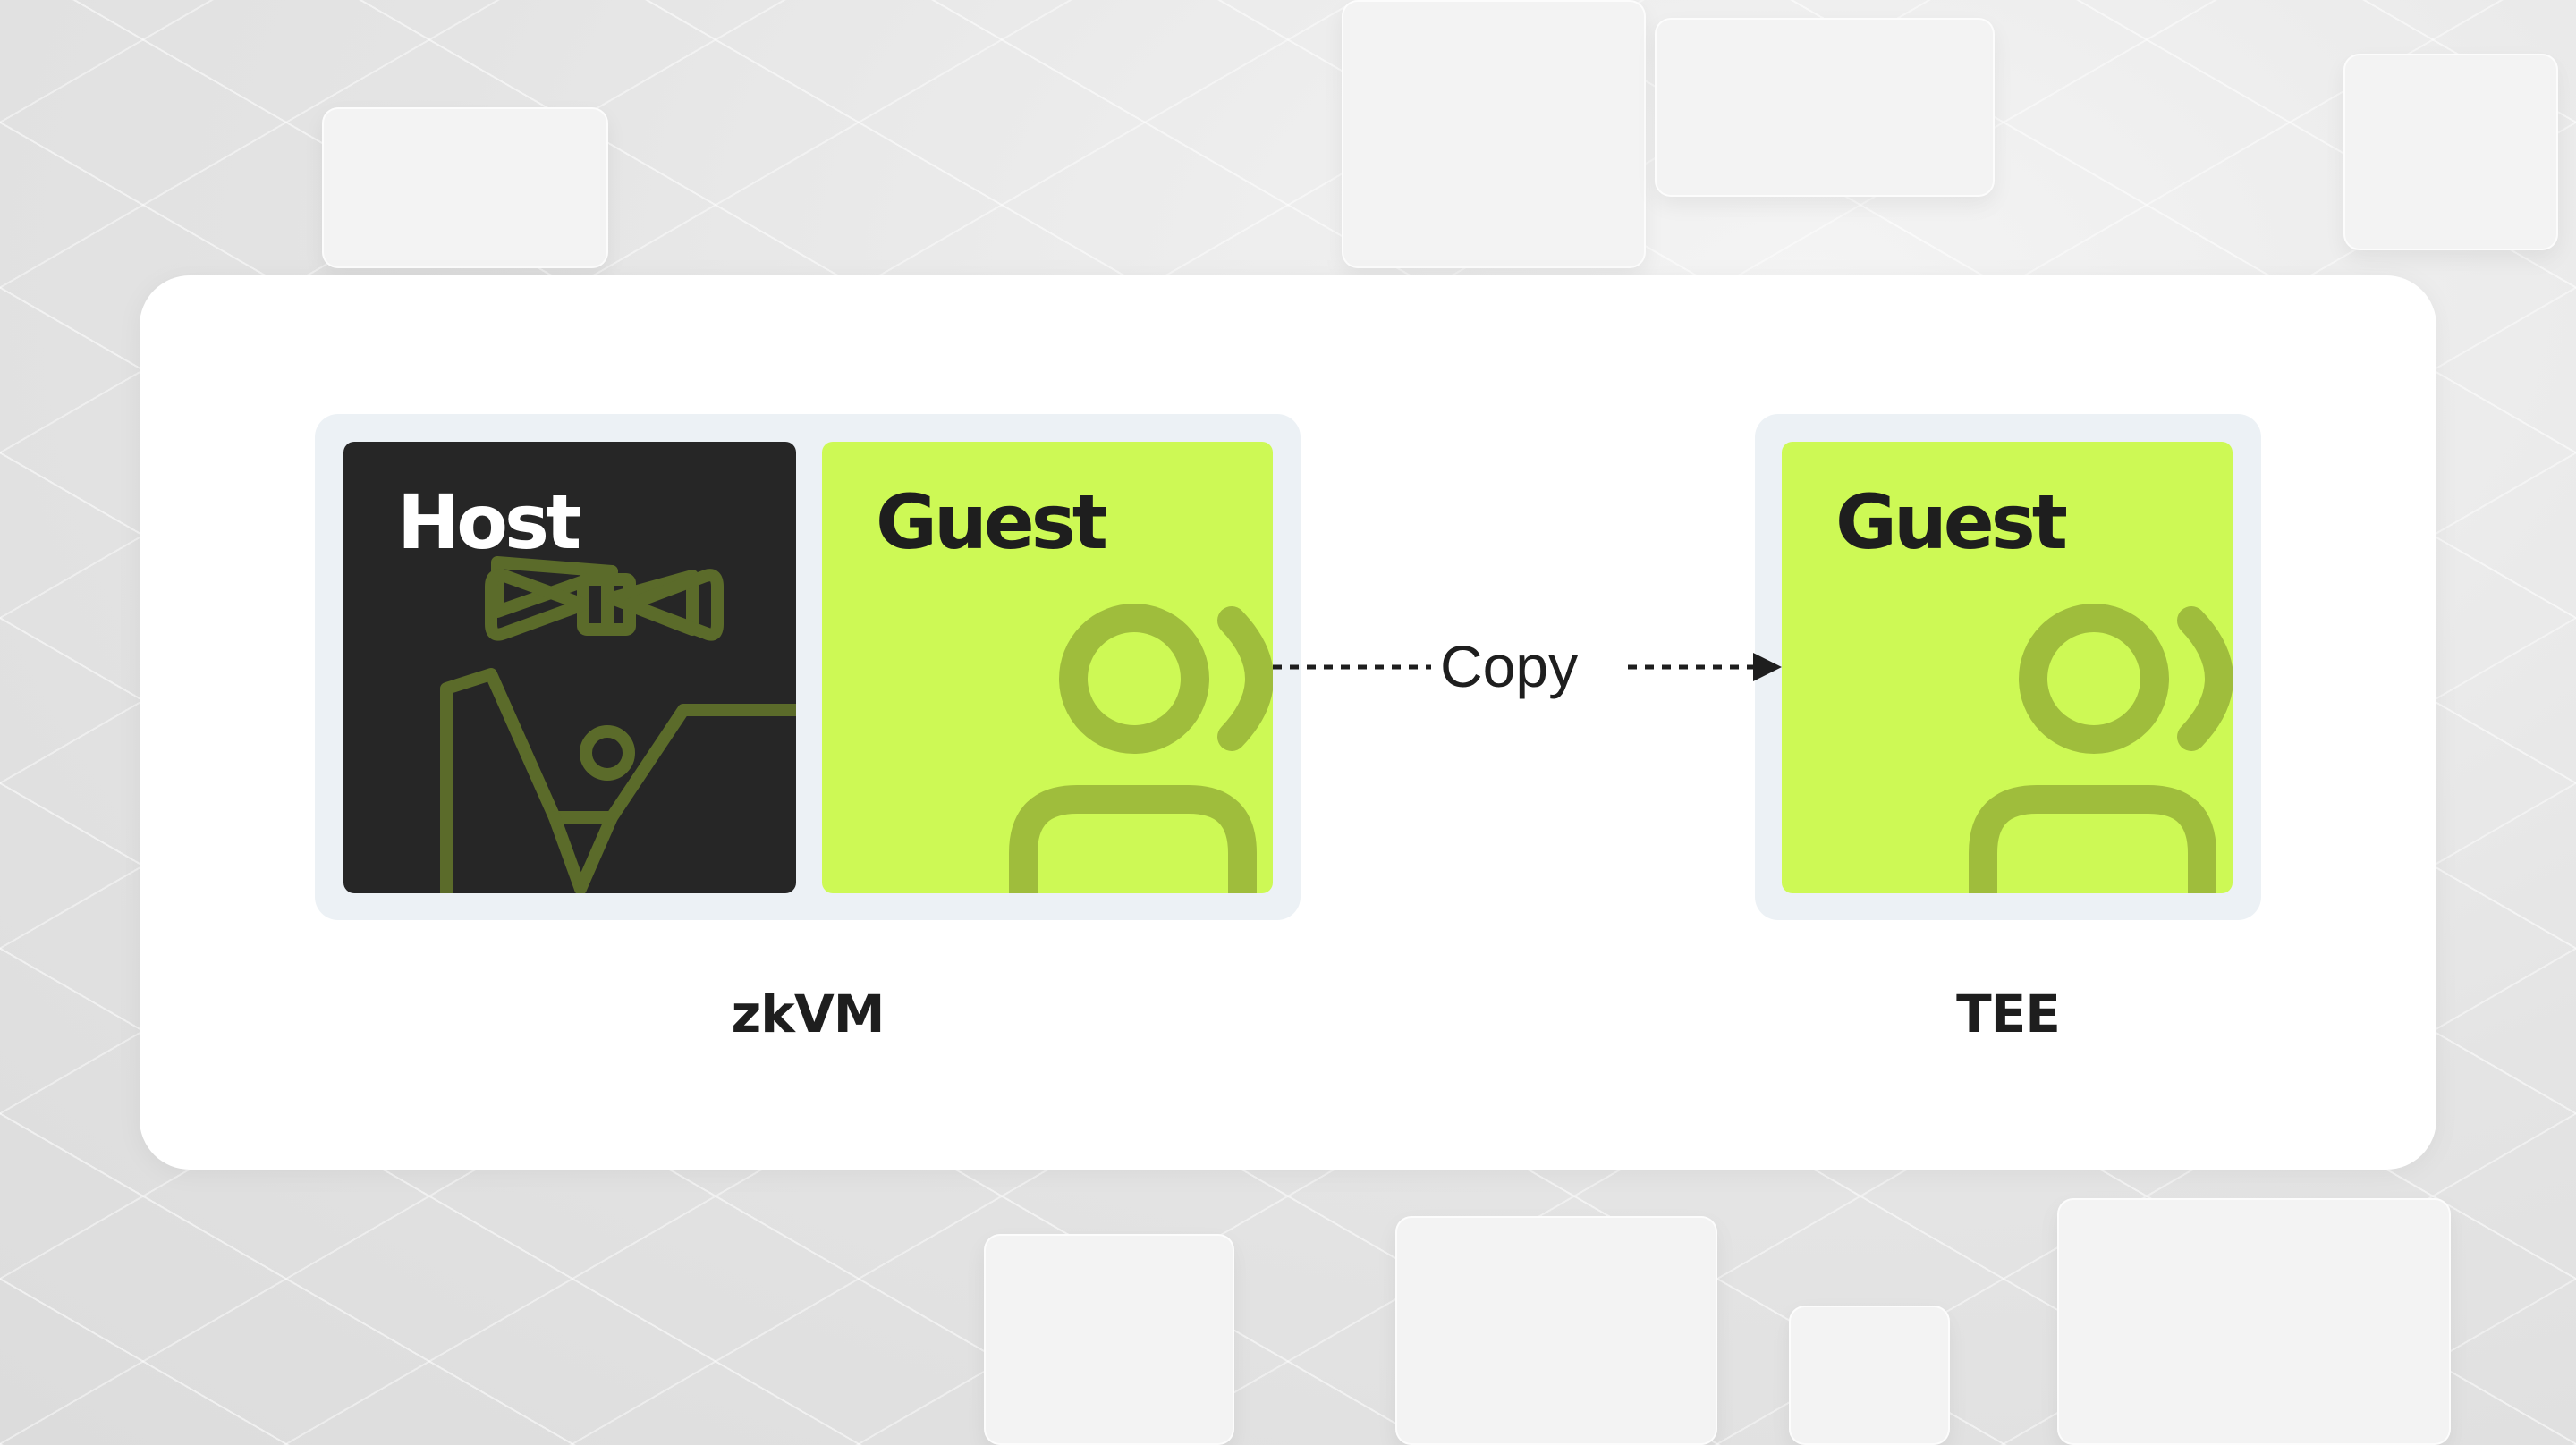 This screenshot has height=1445, width=2576. Describe the element at coordinates (1767, 667) in the screenshot. I see `arrow-head` at that location.